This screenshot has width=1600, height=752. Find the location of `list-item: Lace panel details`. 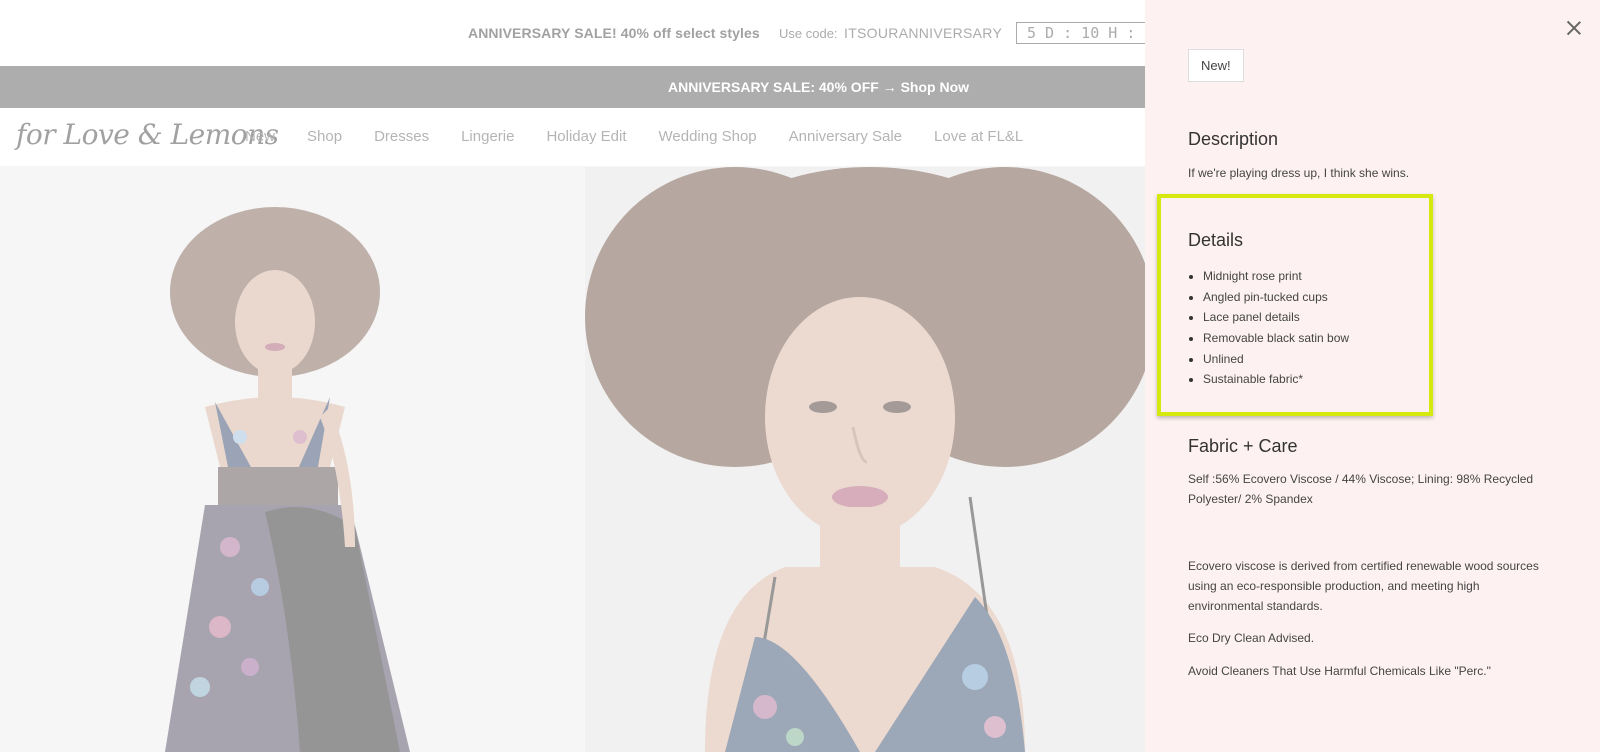

list-item: Lace panel details is located at coordinates (1268, 317).